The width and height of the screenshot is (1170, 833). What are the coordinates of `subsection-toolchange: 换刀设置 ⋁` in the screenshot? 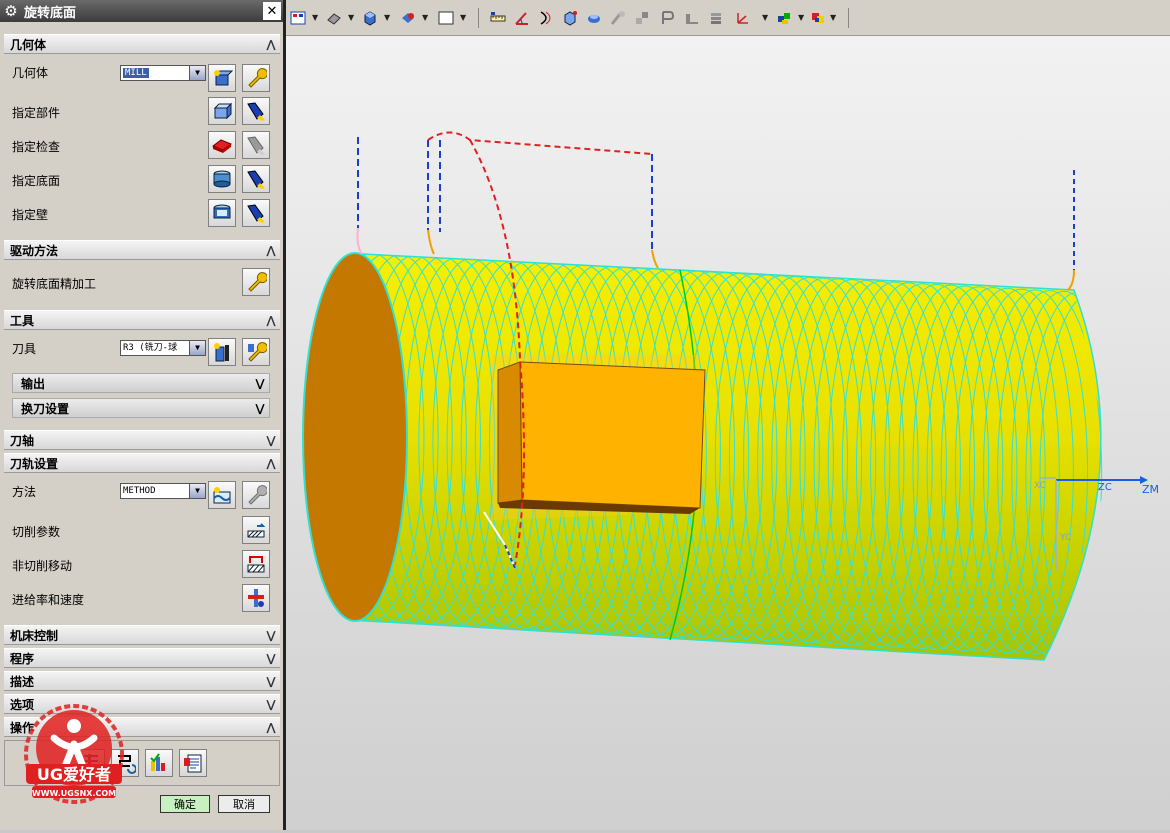 It's located at (141, 408).